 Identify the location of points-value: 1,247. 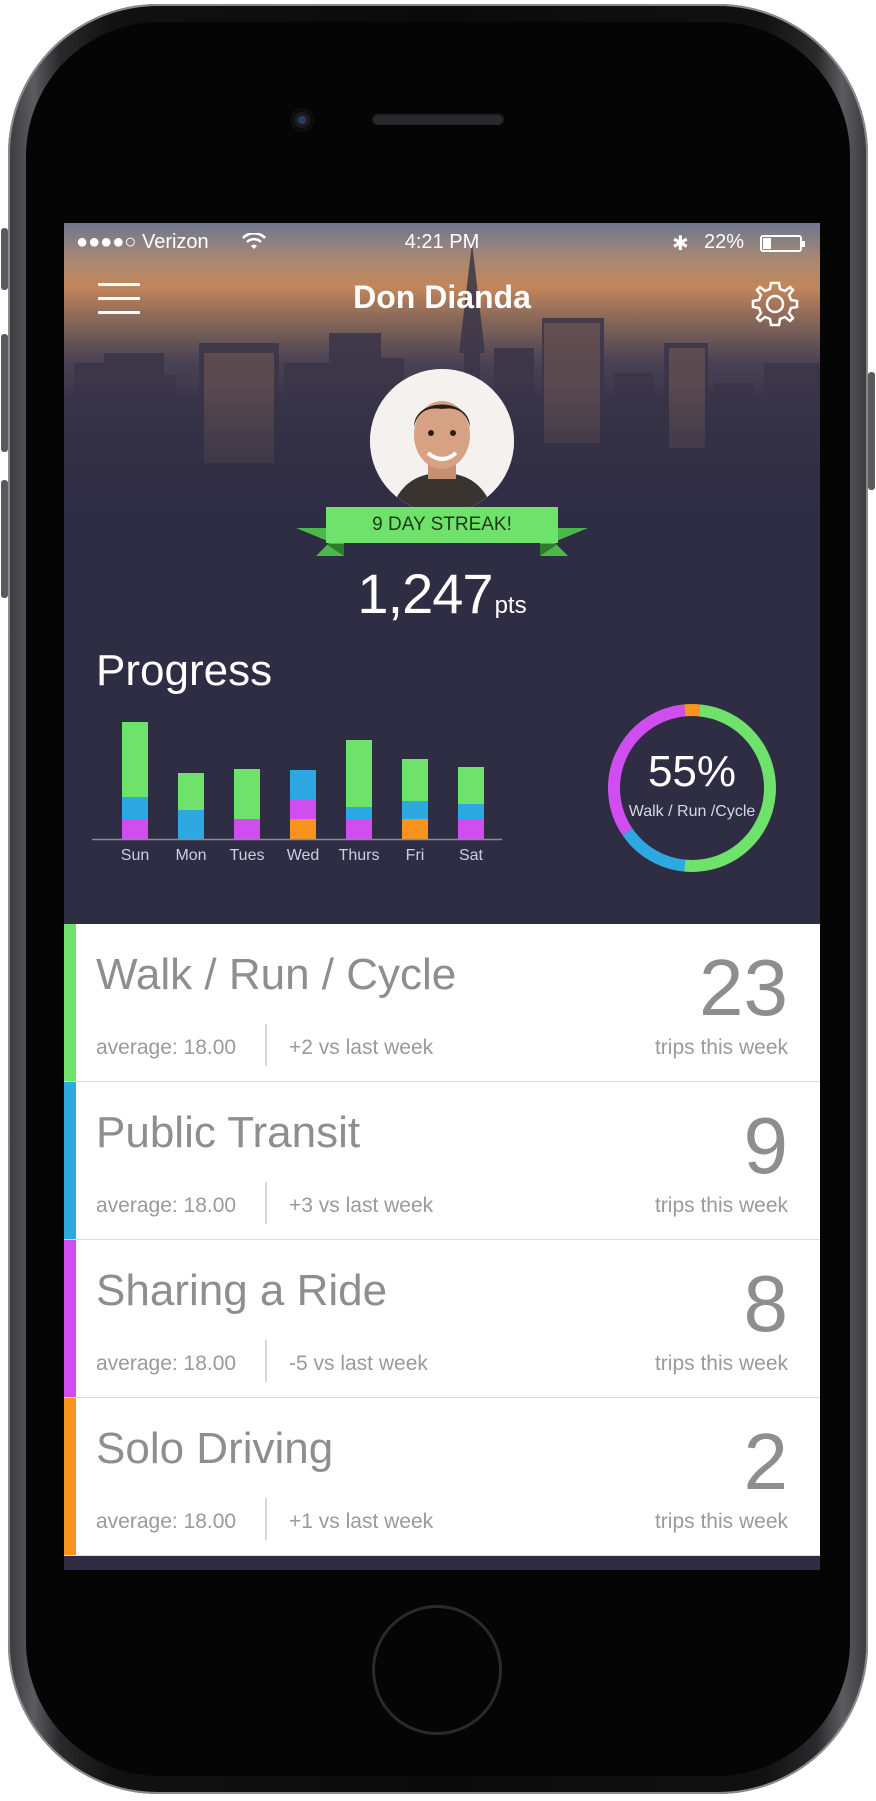
(425, 593).